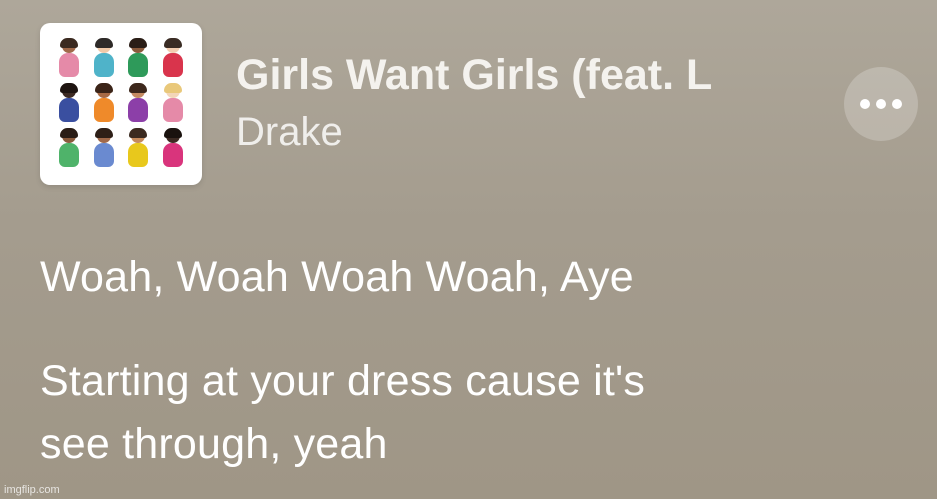 The image size is (937, 499). Describe the element at coordinates (214, 444) in the screenshot. I see `lyric-line-part: see through, yeah` at that location.